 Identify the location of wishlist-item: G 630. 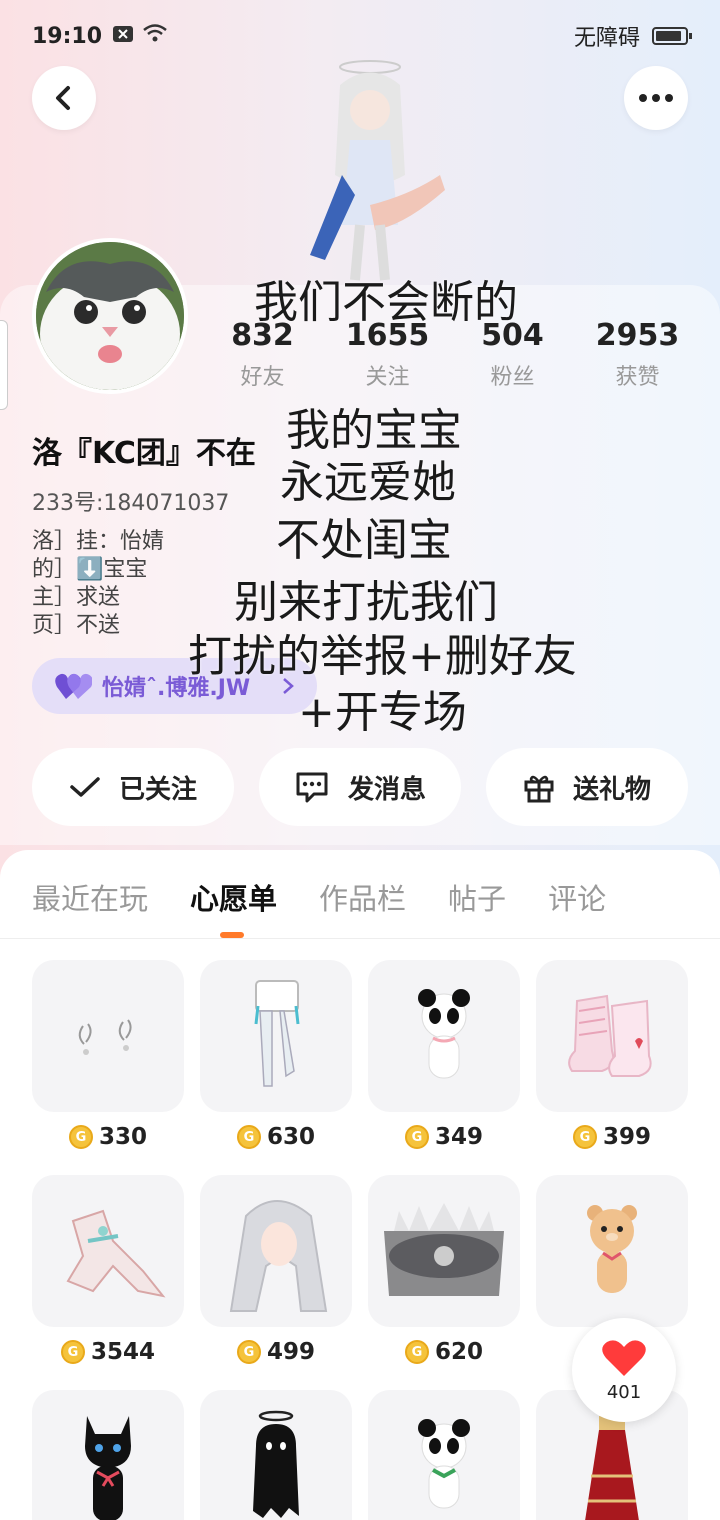
(276, 1055).